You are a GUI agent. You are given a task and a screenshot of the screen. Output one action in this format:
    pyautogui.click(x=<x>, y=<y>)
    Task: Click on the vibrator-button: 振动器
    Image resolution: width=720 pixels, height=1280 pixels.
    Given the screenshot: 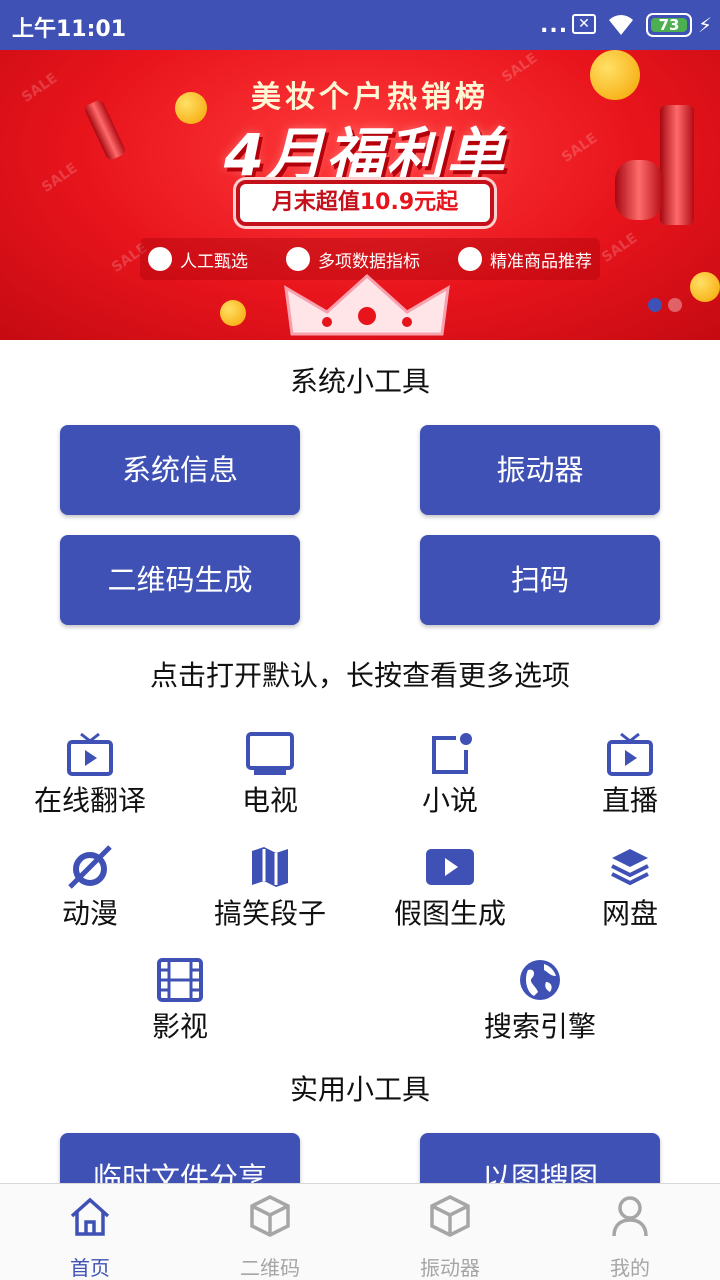 What is the action you would take?
    pyautogui.click(x=540, y=470)
    